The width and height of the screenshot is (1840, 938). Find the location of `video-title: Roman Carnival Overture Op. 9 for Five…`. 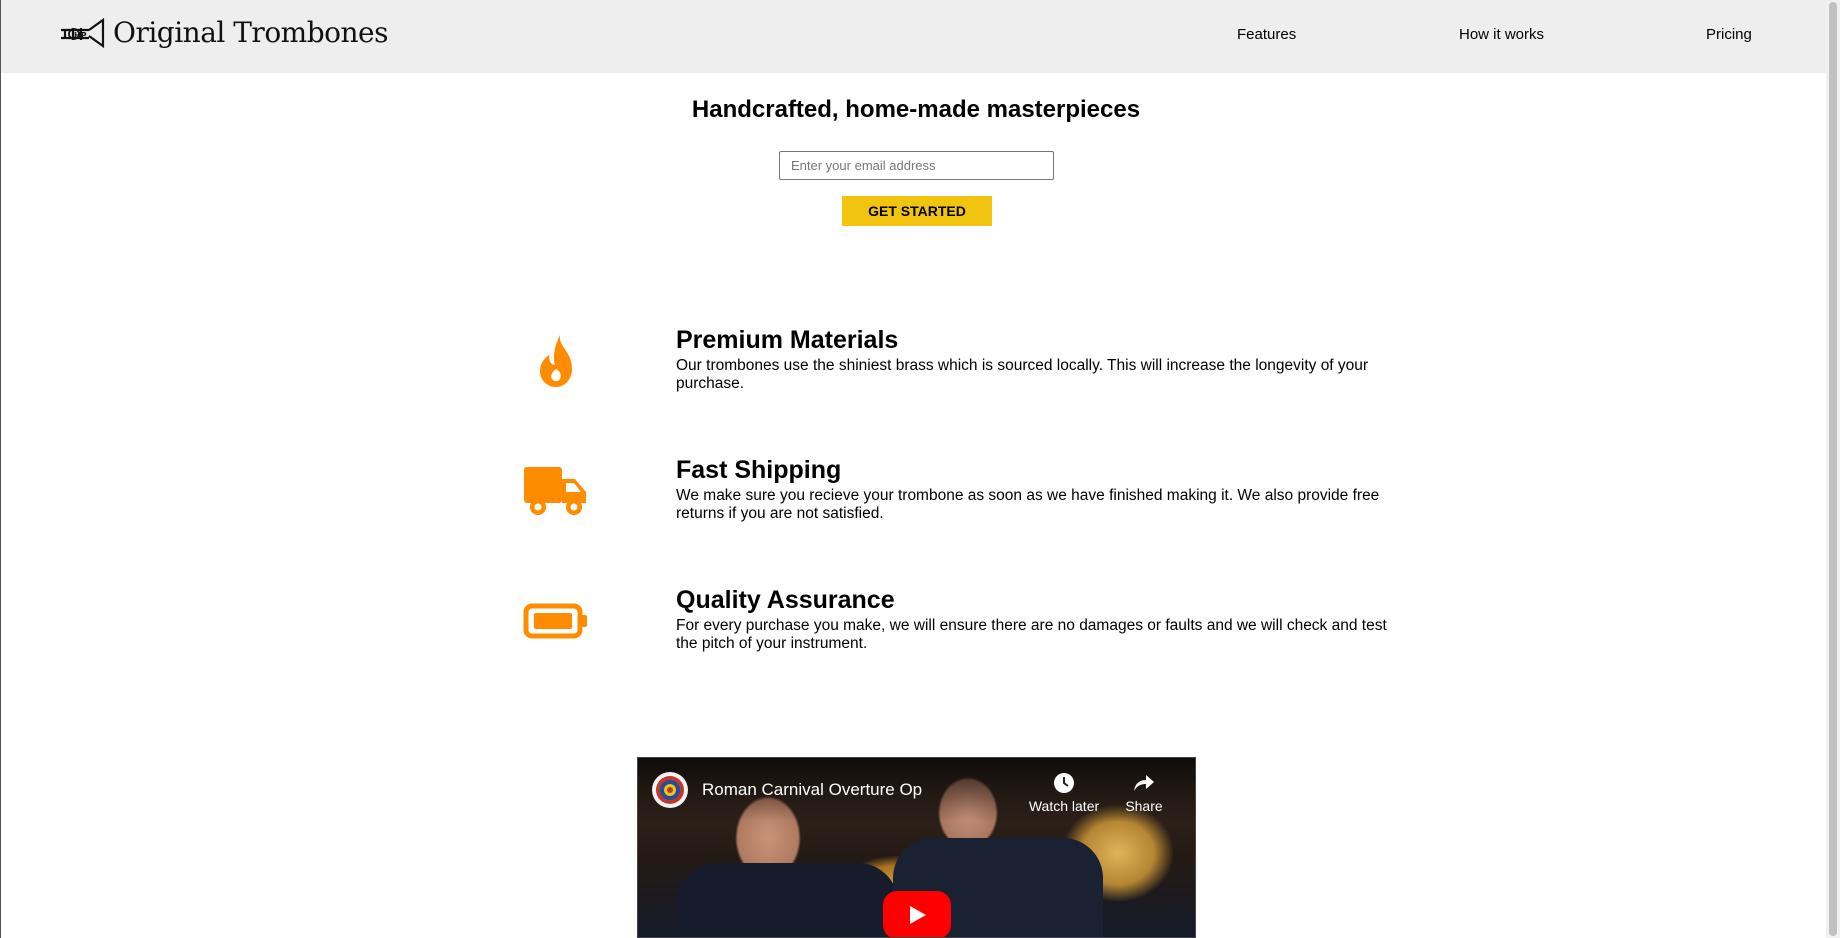

video-title: Roman Carnival Overture Op. 9 for Five… is located at coordinates (812, 790).